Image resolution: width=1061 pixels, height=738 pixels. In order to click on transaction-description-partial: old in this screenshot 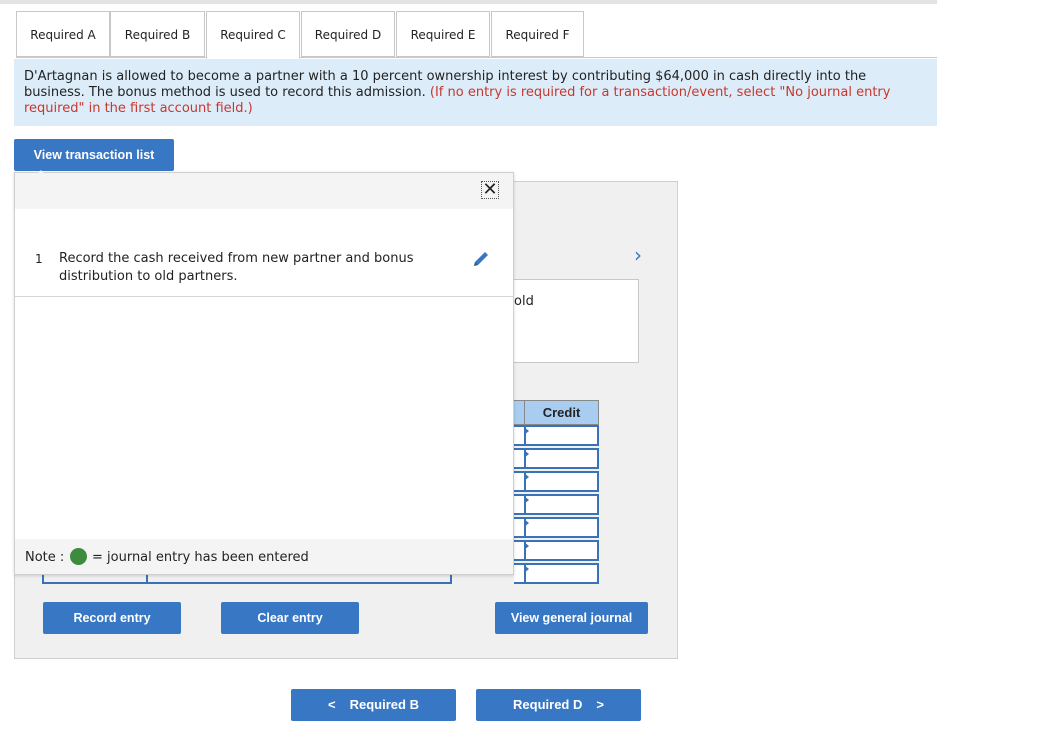, I will do `click(524, 301)`.